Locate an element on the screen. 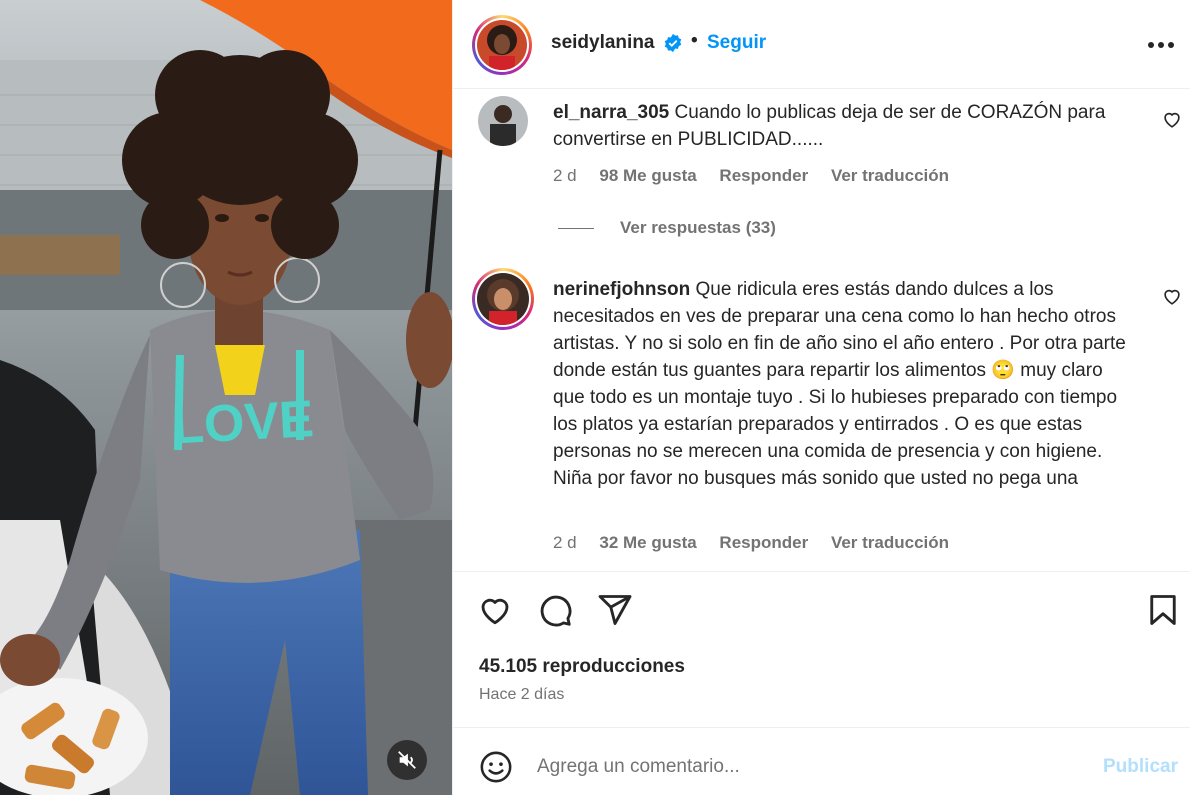  svg-text: LOVE is located at coordinates (243, 422).